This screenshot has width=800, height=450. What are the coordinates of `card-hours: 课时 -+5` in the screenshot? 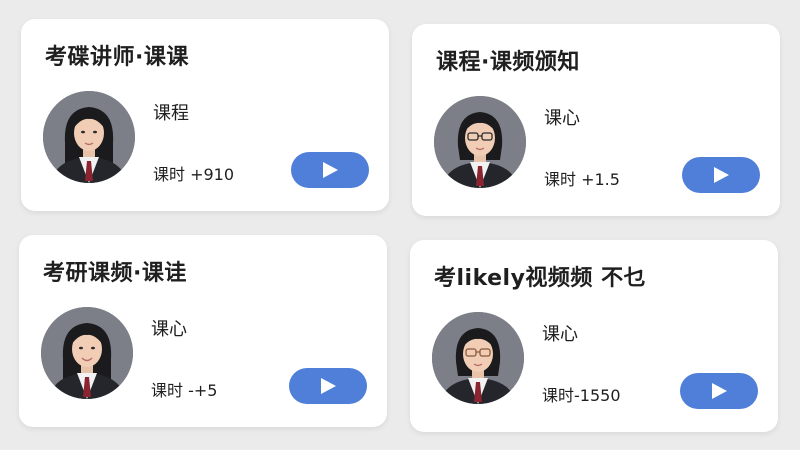 It's located at (184, 390).